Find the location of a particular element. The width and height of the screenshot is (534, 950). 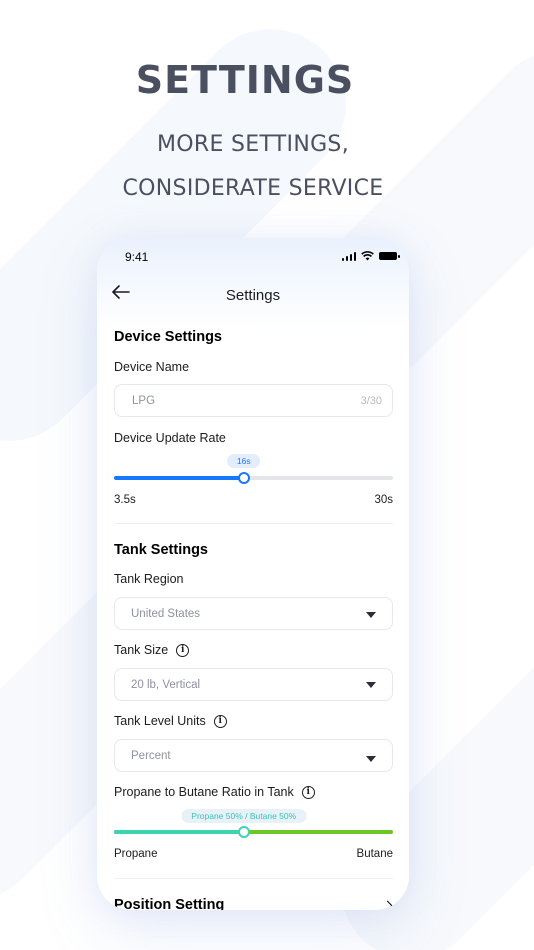

hero-subtitle-line2: CONSIDERATE SERVICE is located at coordinates (253, 188).